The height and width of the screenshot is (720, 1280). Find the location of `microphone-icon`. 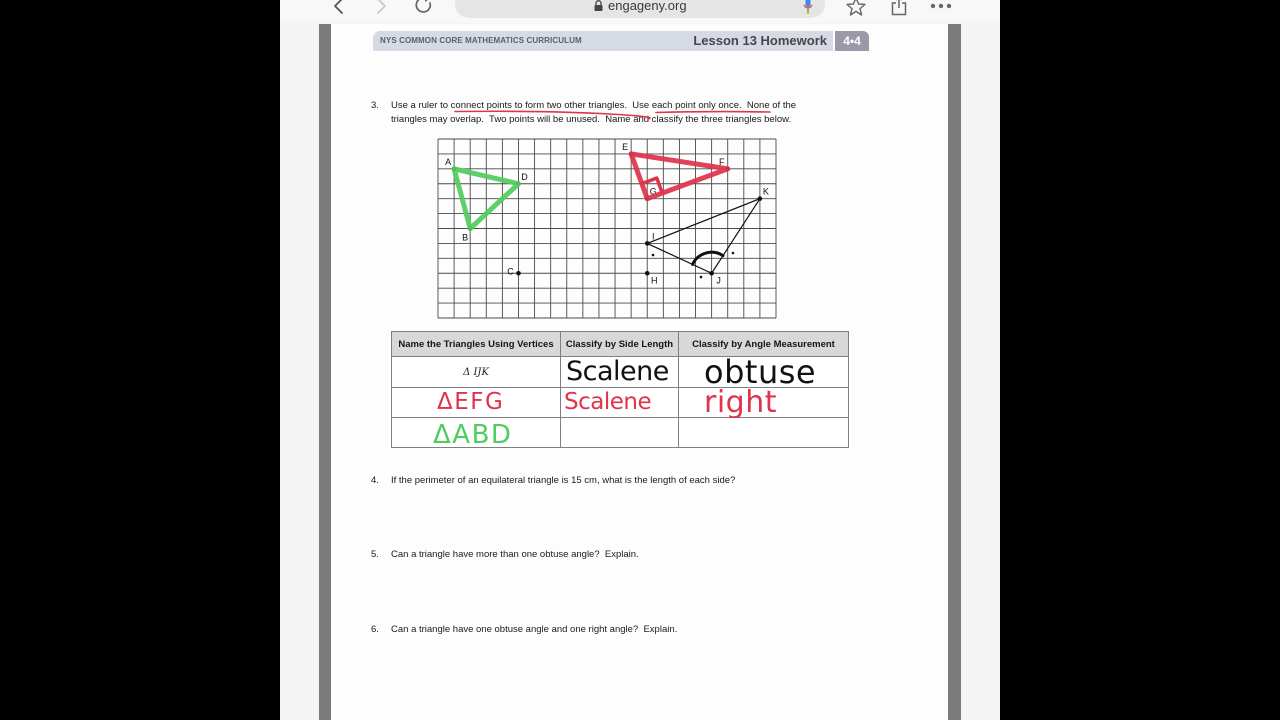

microphone-icon is located at coordinates (808, 8).